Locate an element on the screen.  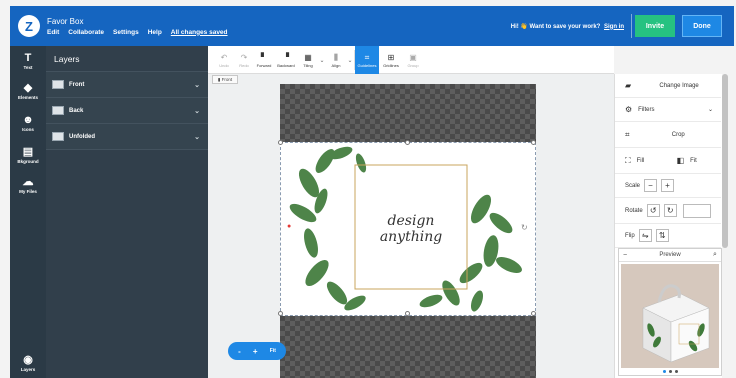
align-dropdown: ⌄ is located at coordinates (350, 60).